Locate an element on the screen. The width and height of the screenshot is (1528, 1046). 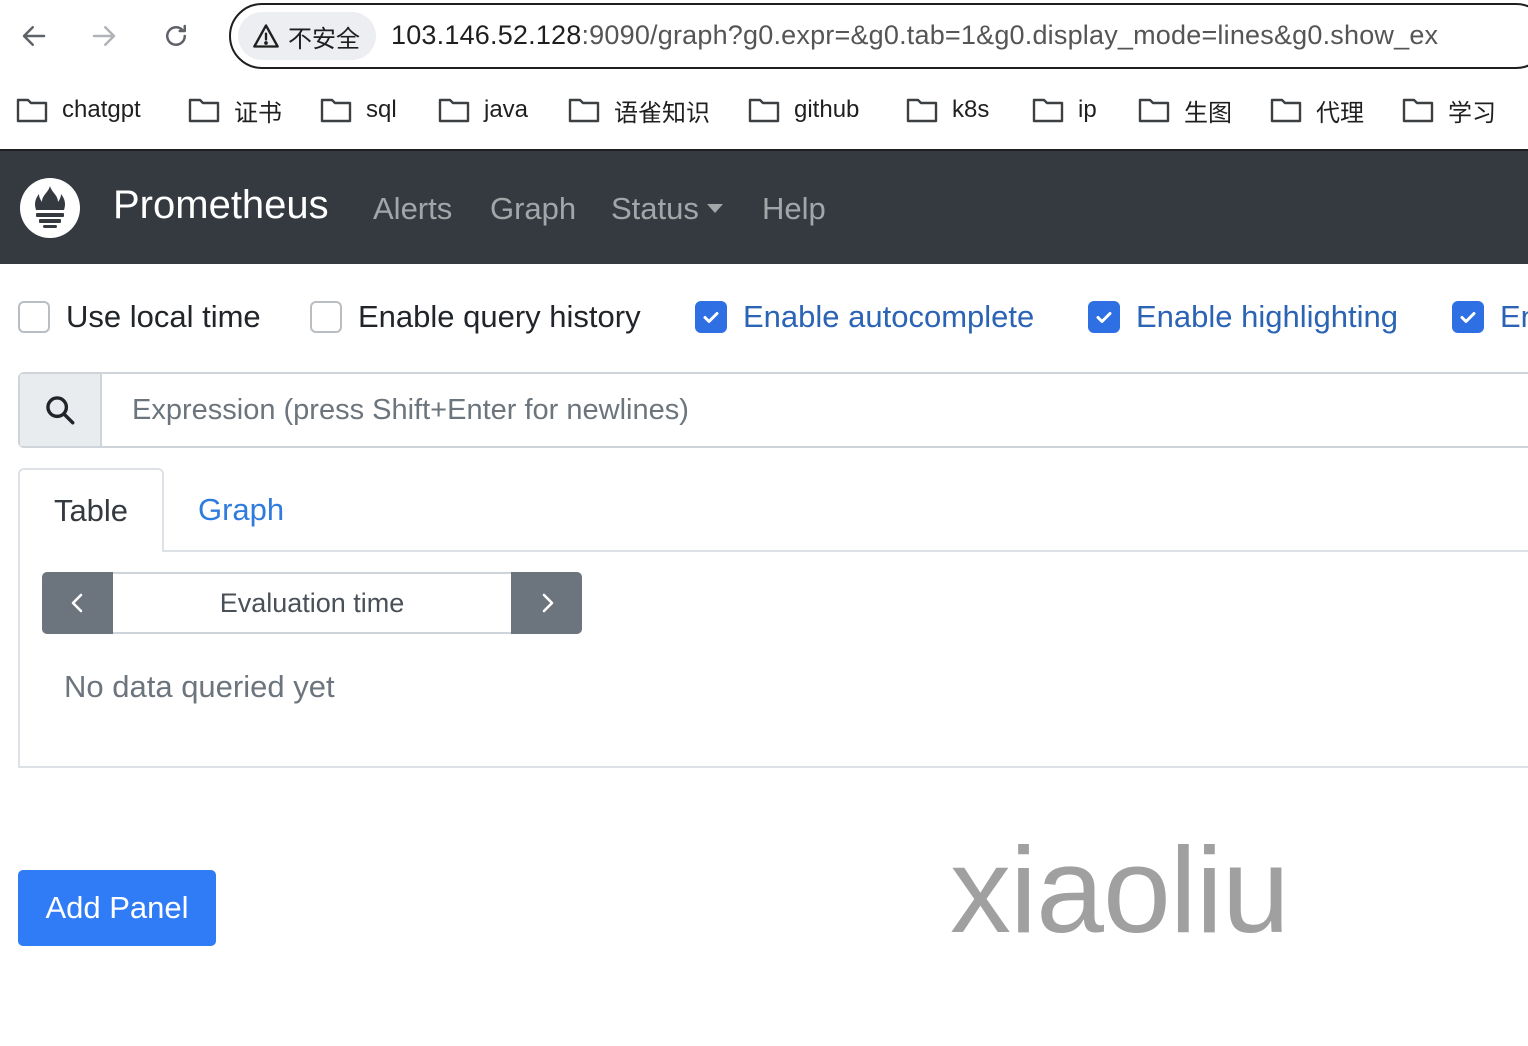
security-indicator: 不安全 is located at coordinates (307, 36).